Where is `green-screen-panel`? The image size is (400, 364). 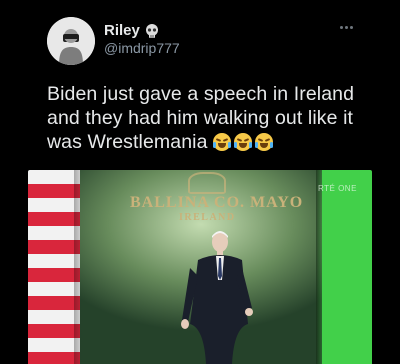
green-screen-panel is located at coordinates (347, 267).